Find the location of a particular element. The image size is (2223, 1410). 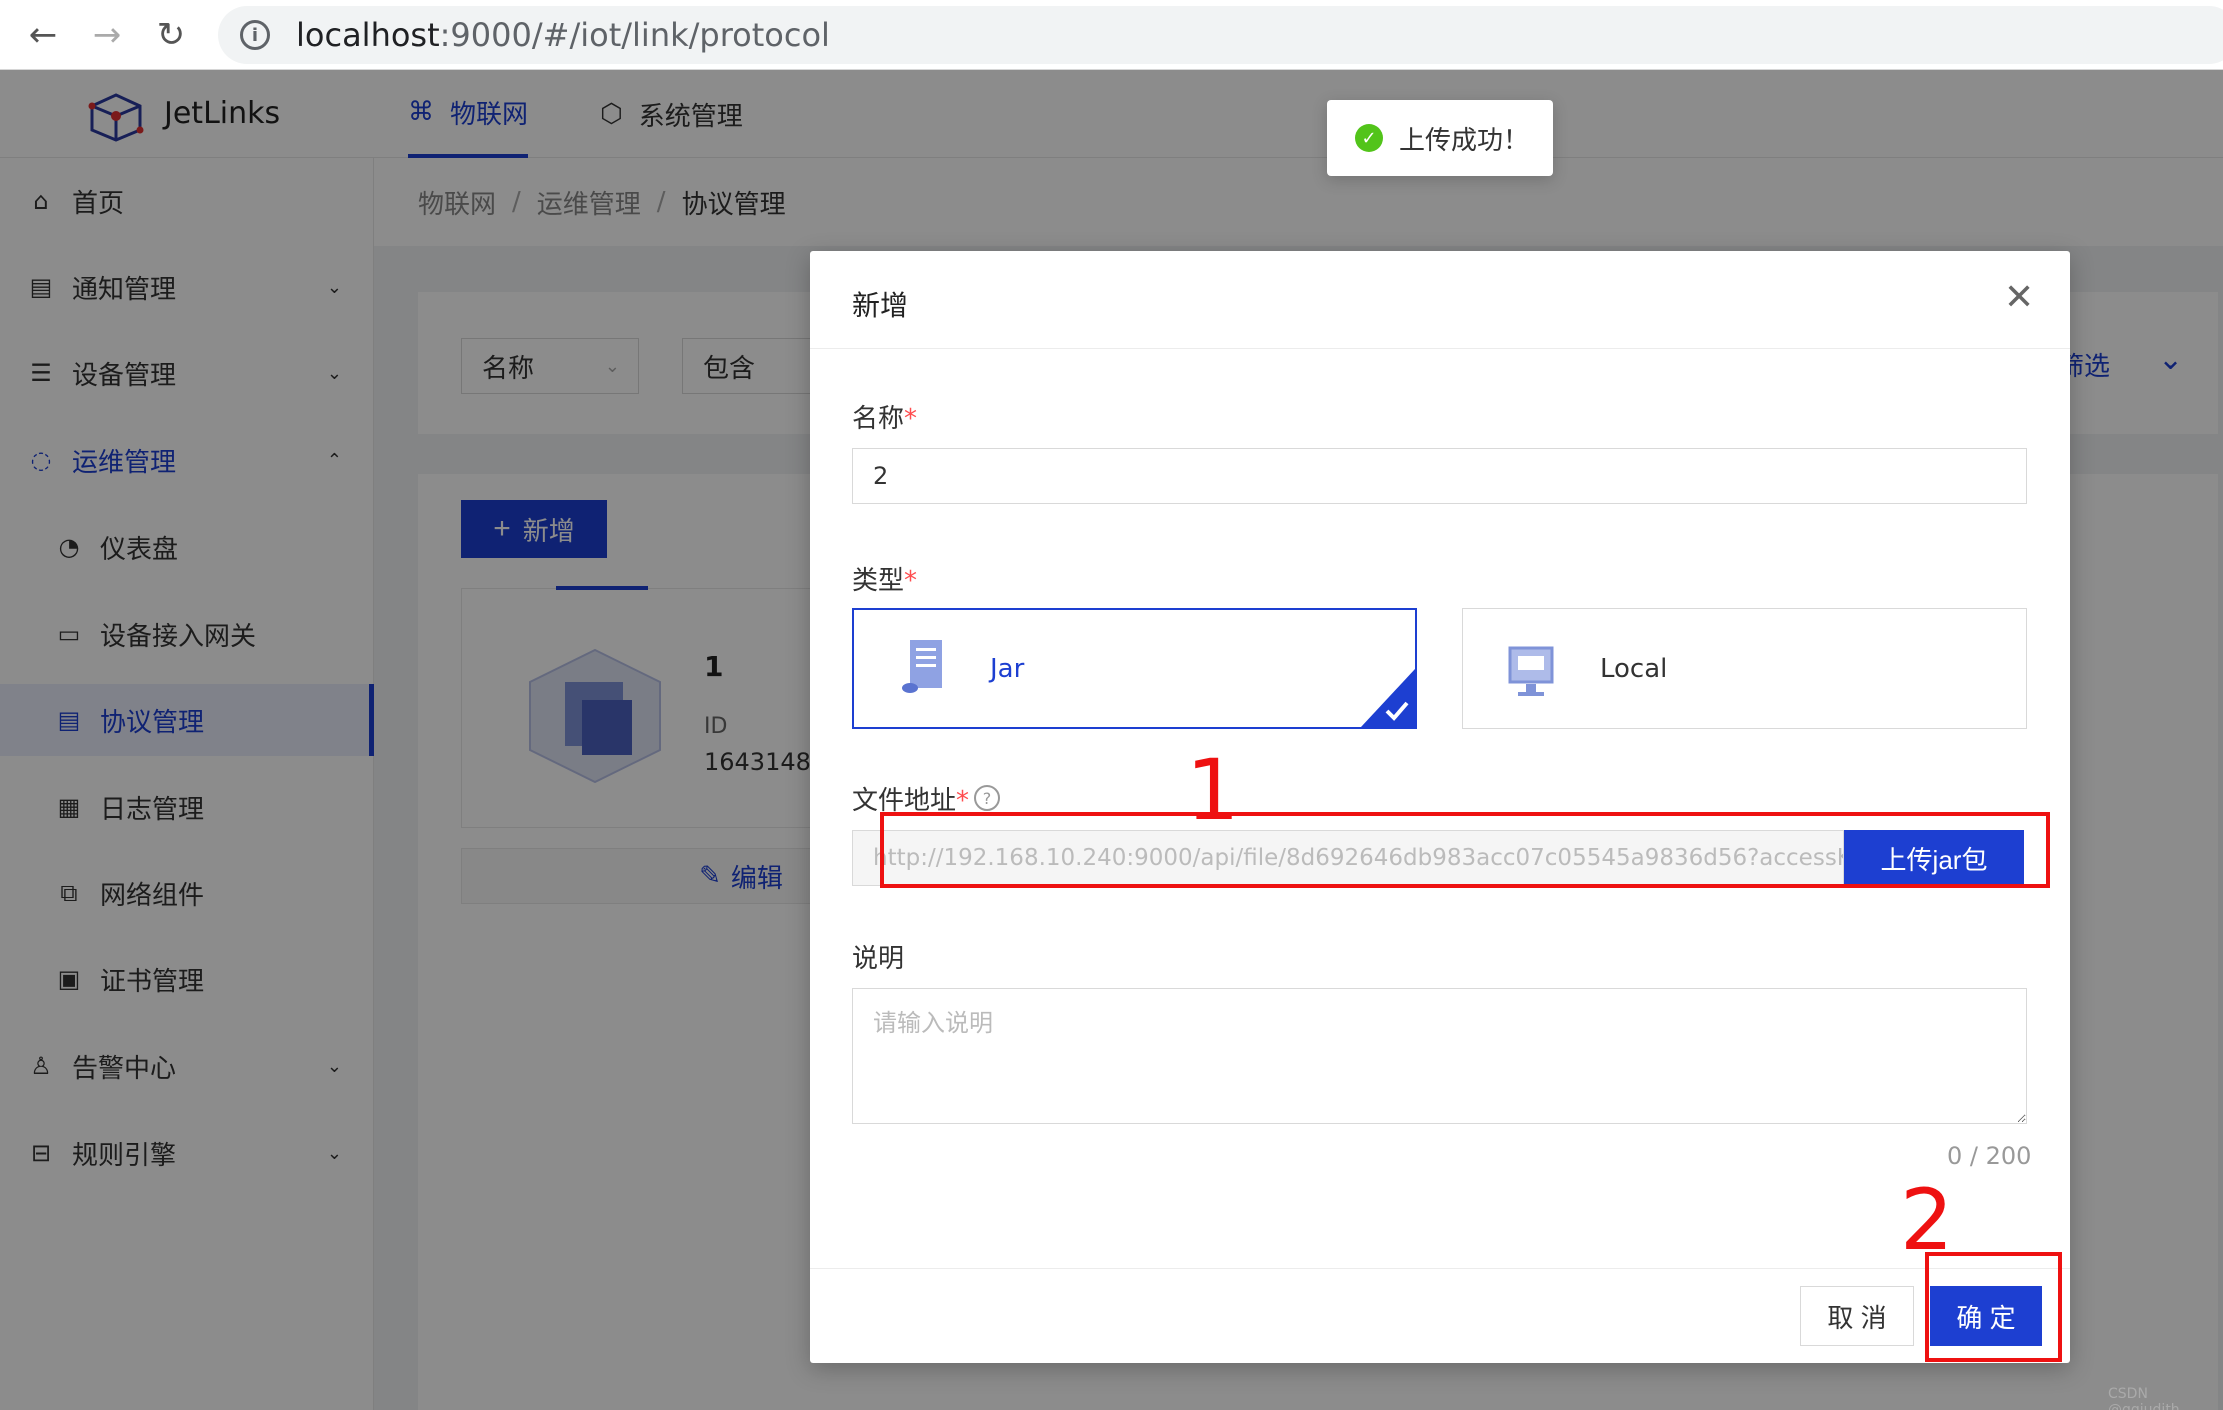

cancel-button: 取 消 is located at coordinates (1857, 1316).